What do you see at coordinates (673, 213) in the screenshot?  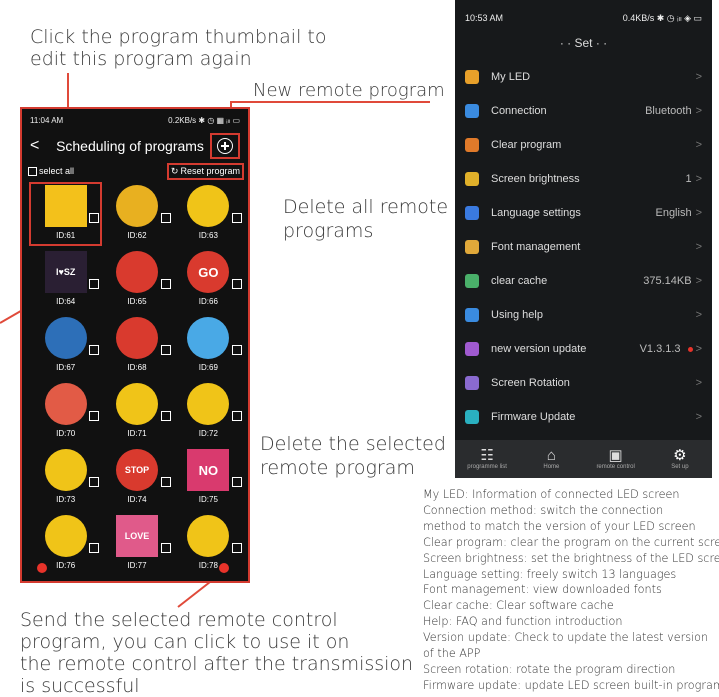 I see `settings-item-value: English` at bounding box center [673, 213].